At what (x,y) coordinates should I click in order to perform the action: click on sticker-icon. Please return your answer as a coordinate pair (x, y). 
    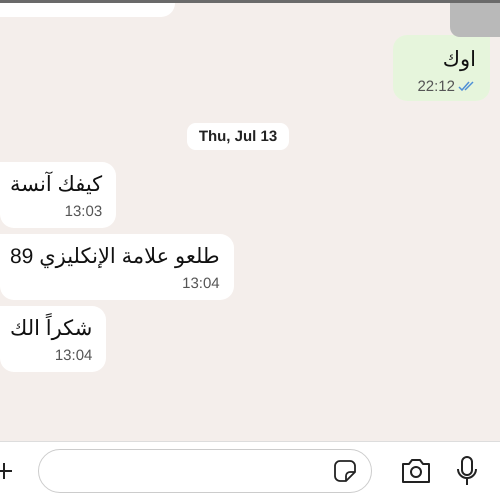
    Looking at the image, I should click on (345, 471).